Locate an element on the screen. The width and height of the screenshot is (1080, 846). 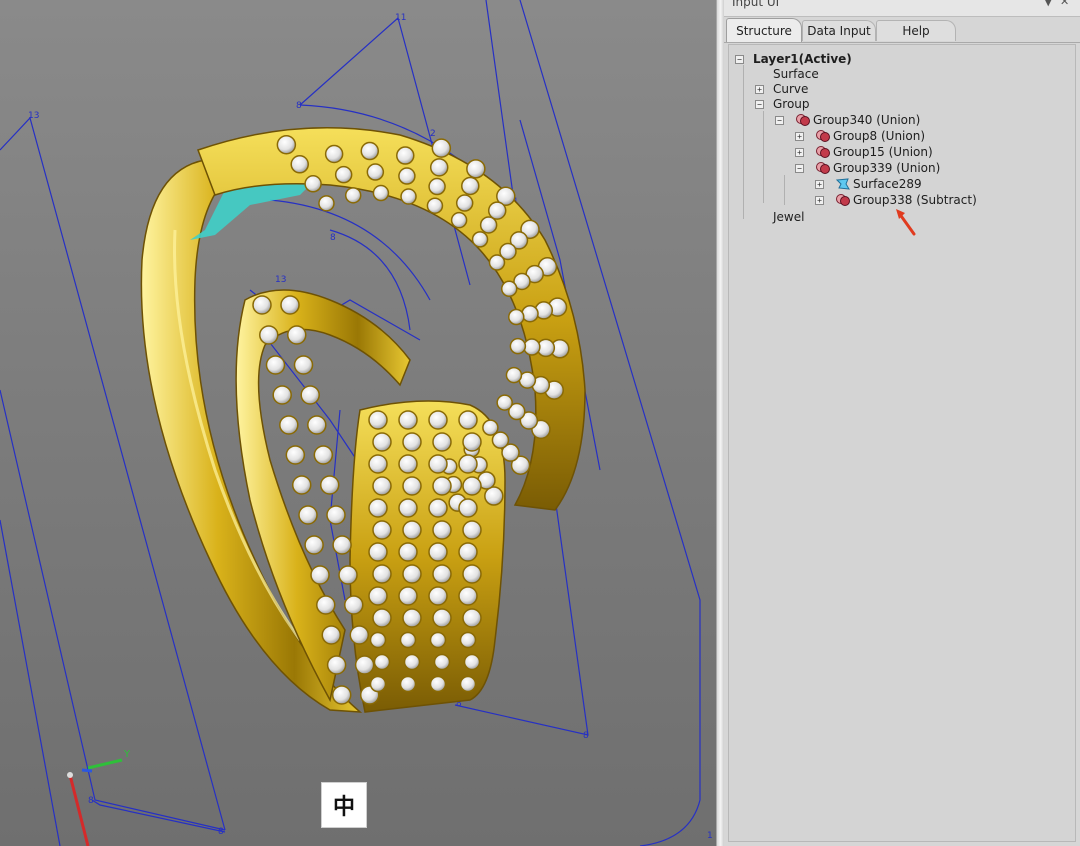
svg-text: 11 is located at coordinates (400, 18).